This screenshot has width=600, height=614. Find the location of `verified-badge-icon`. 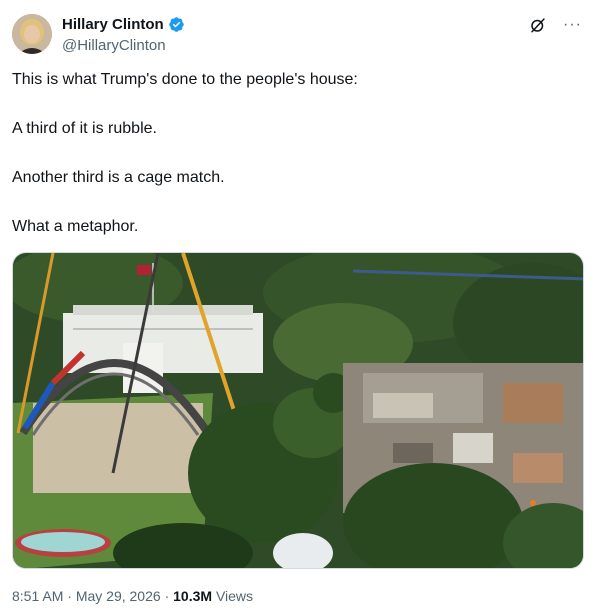

verified-badge-icon is located at coordinates (176, 24).